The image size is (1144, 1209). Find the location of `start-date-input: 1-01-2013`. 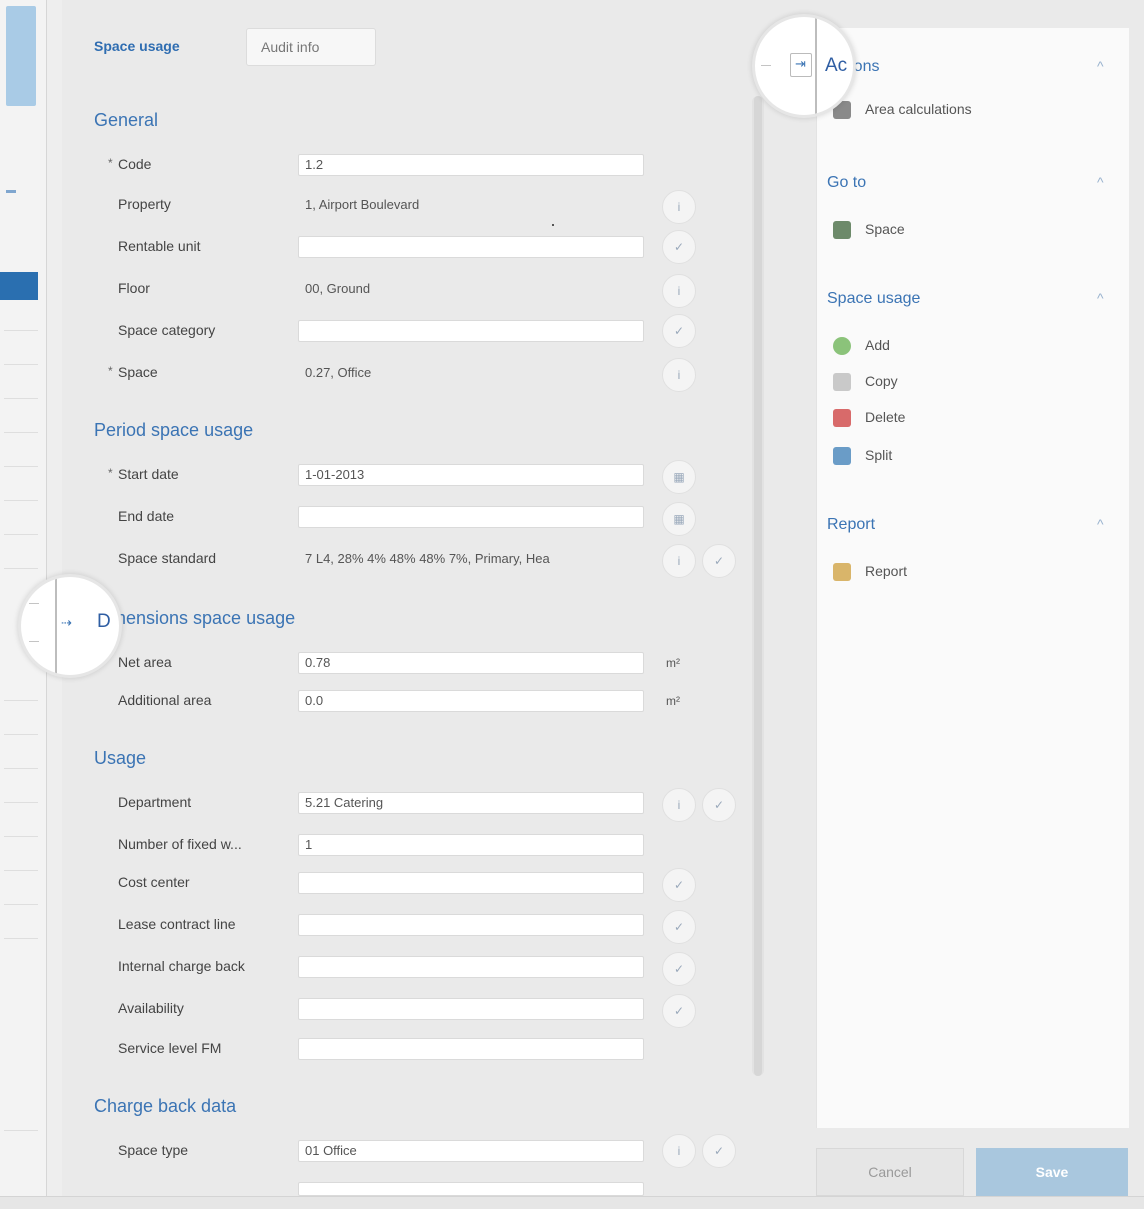

start-date-input: 1-01-2013 is located at coordinates (471, 475).